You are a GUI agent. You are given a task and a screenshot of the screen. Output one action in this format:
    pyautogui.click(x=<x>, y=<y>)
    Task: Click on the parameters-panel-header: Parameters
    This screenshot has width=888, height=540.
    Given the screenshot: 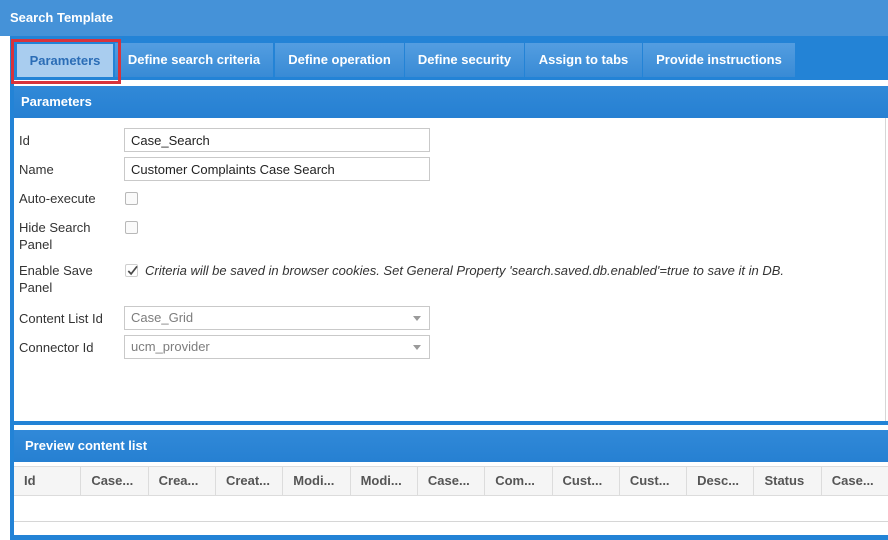 What is the action you would take?
    pyautogui.click(x=451, y=102)
    